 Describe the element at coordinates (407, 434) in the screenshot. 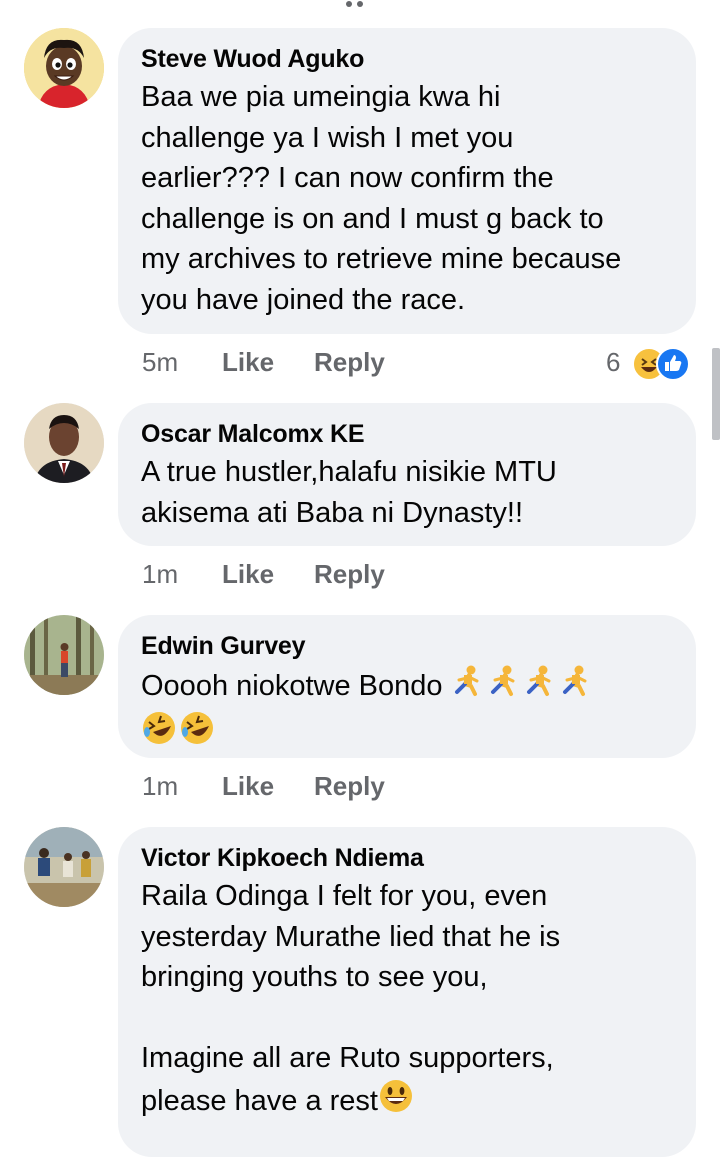

I see `comment-author: Oscar Malcomx KE` at that location.